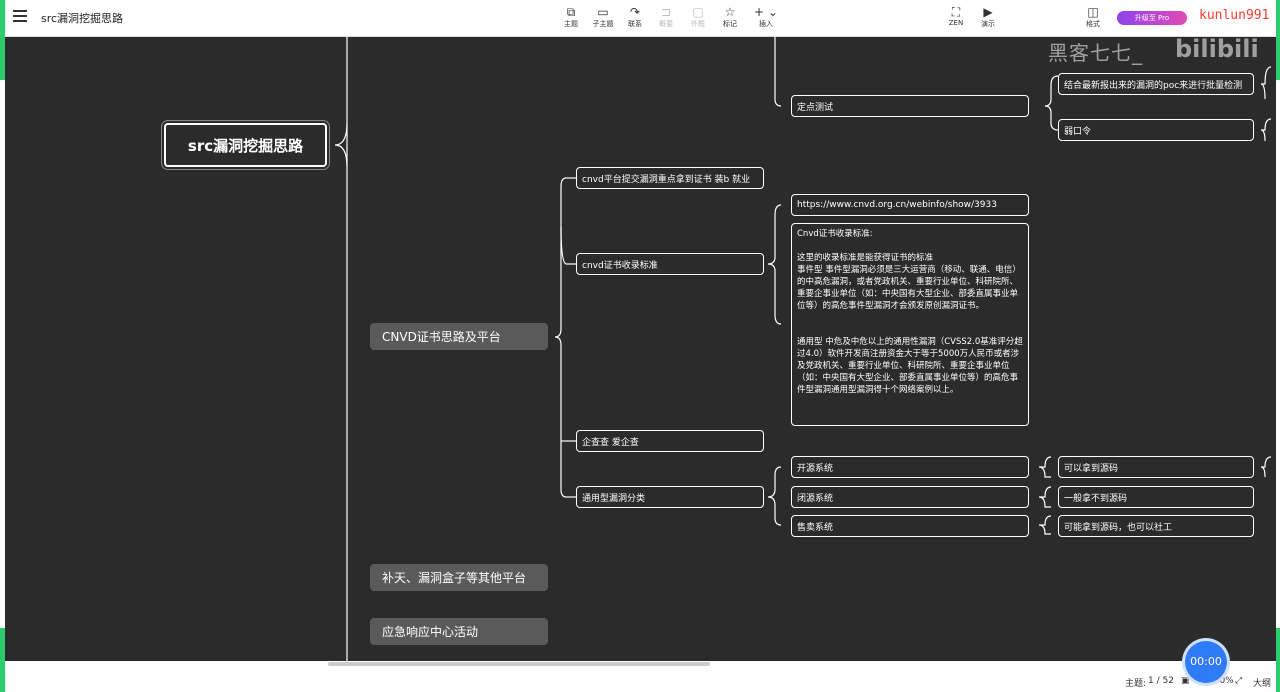 This screenshot has width=1280, height=692. I want to click on insert-button: + ⌄ 插入, so click(766, 17).